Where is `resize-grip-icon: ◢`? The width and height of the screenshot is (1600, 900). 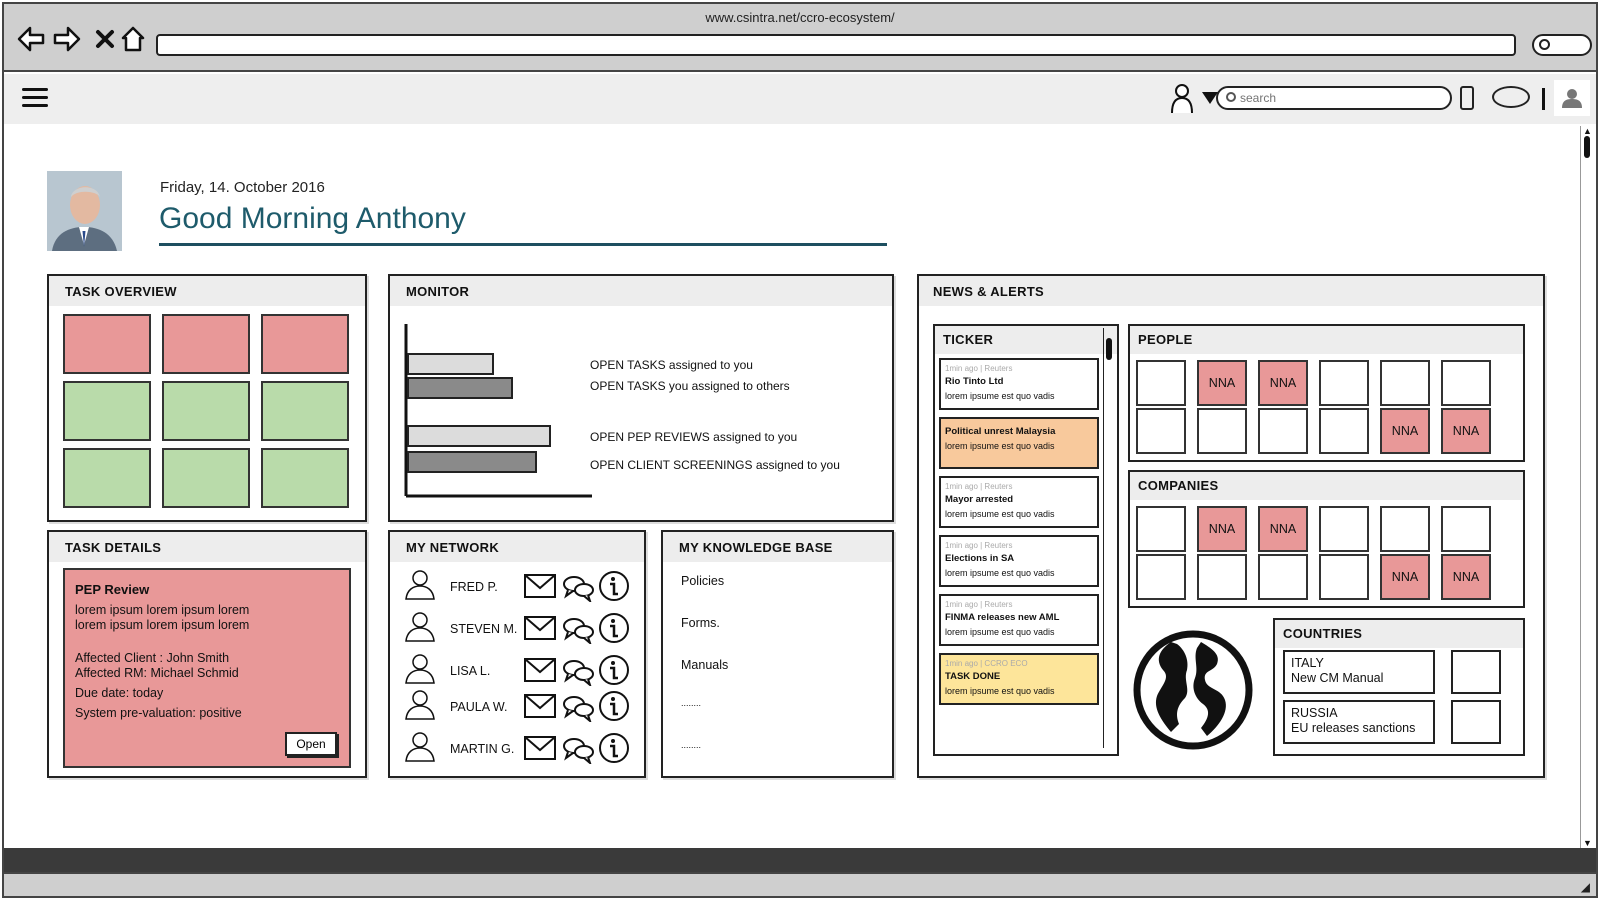 resize-grip-icon: ◢ is located at coordinates (1585, 887).